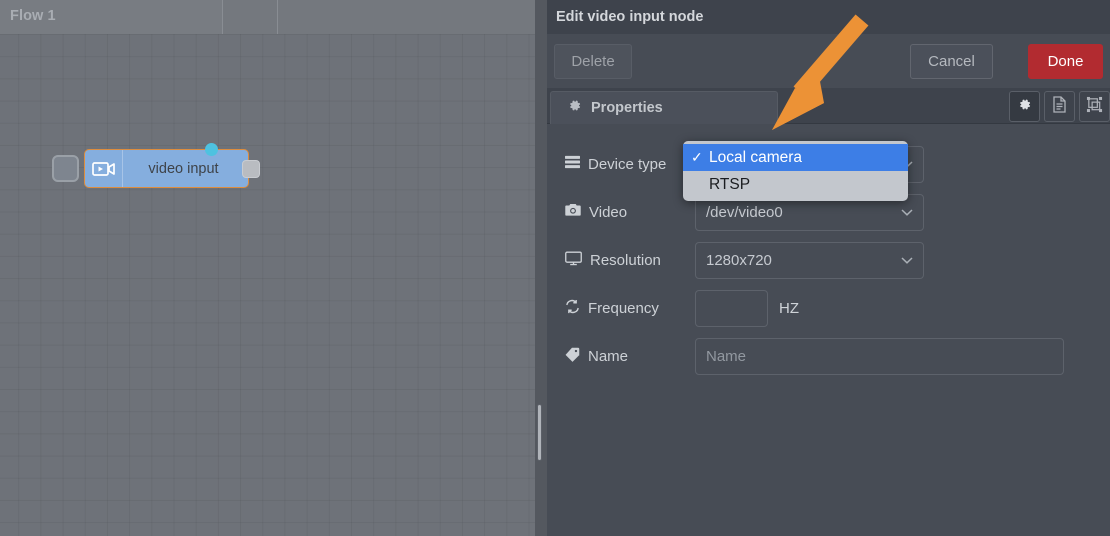  I want to click on tool-description-button, so click(1059, 106).